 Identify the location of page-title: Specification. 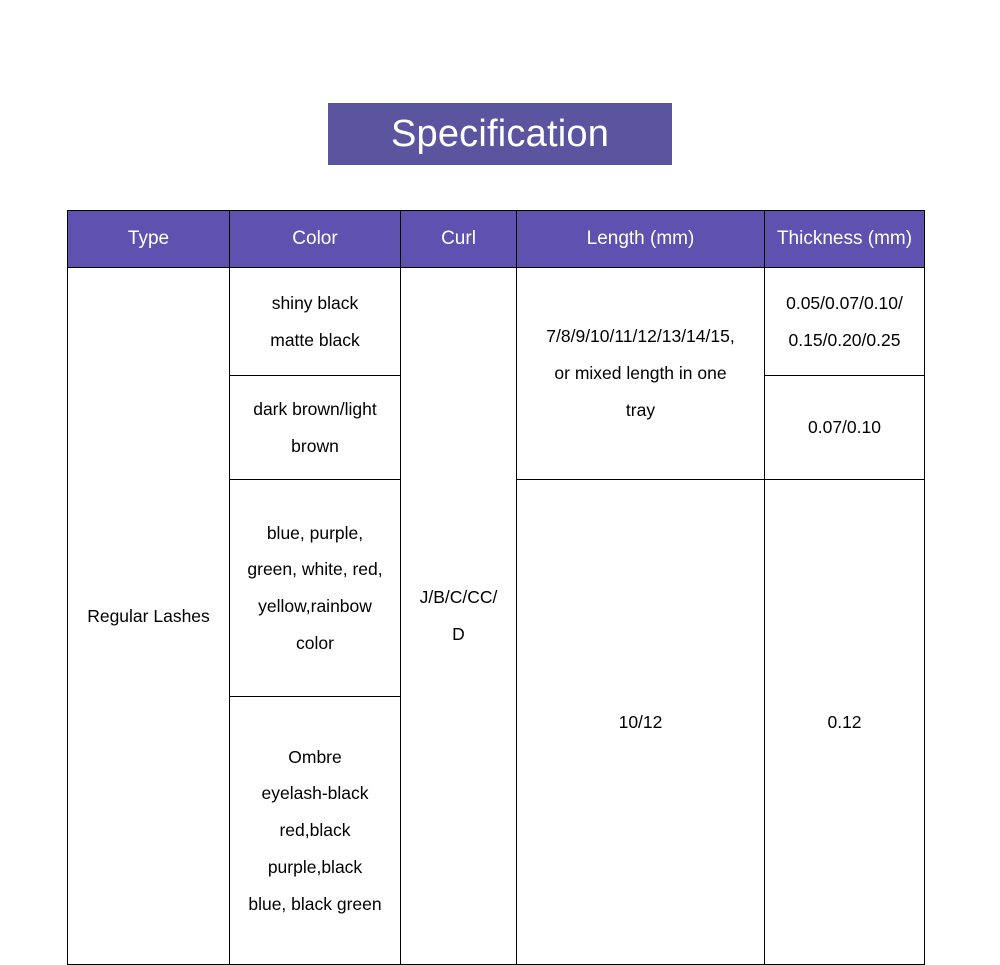
(500, 134).